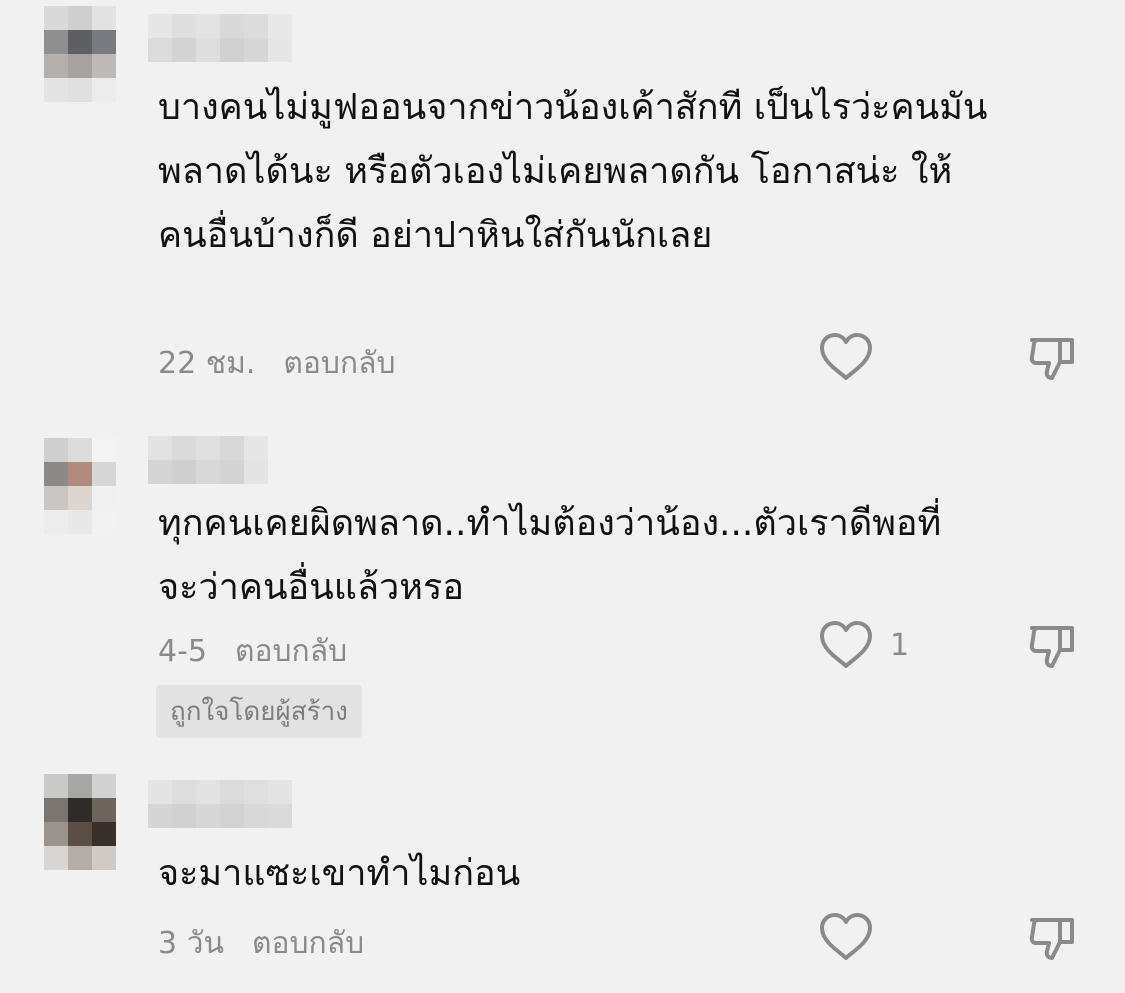 The image size is (1125, 993). Describe the element at coordinates (207, 363) in the screenshot. I see `comment-time: 22 ชม.` at that location.